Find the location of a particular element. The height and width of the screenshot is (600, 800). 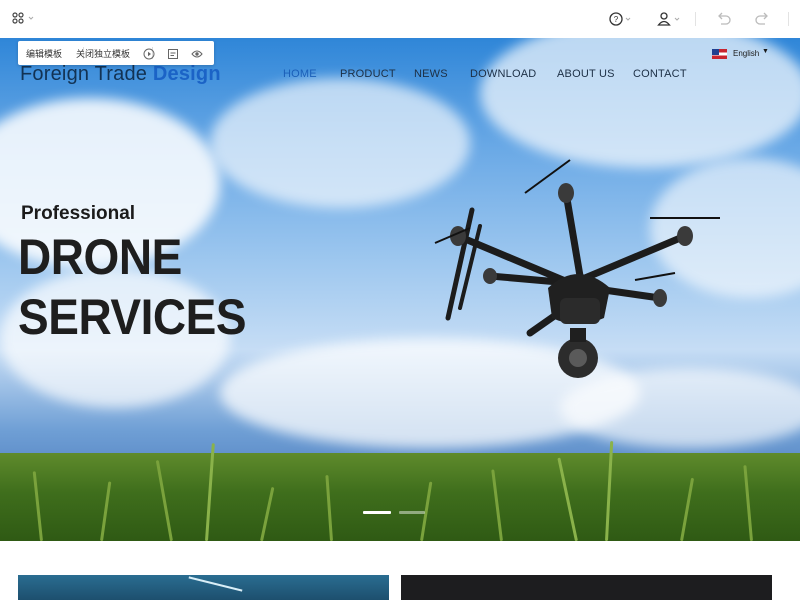

slider-dot-active is located at coordinates (377, 512).